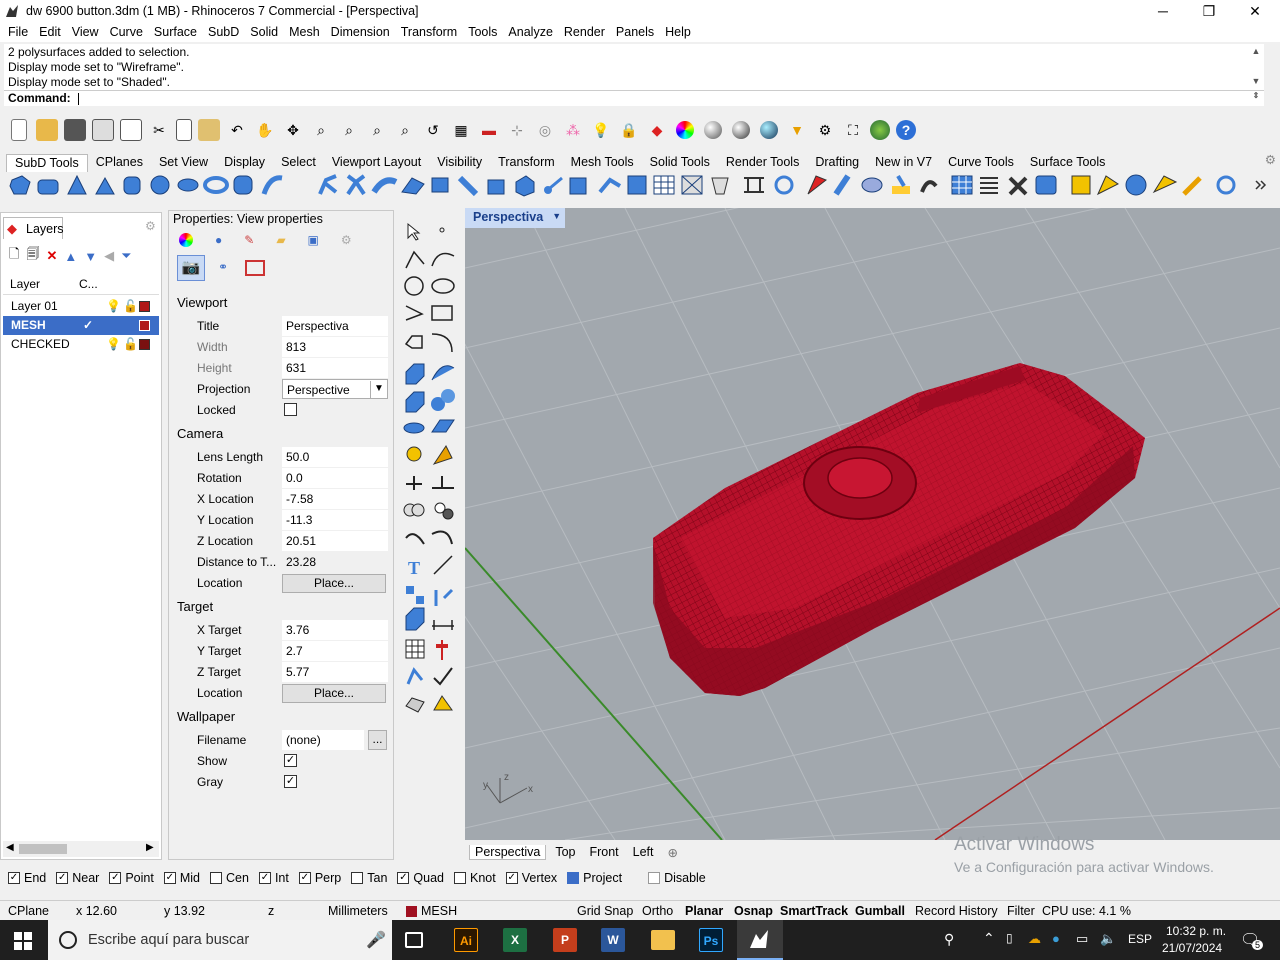 This screenshot has height=960, width=1280. What do you see at coordinates (440, 185) in the screenshot?
I see `subd-extrude-icon` at bounding box center [440, 185].